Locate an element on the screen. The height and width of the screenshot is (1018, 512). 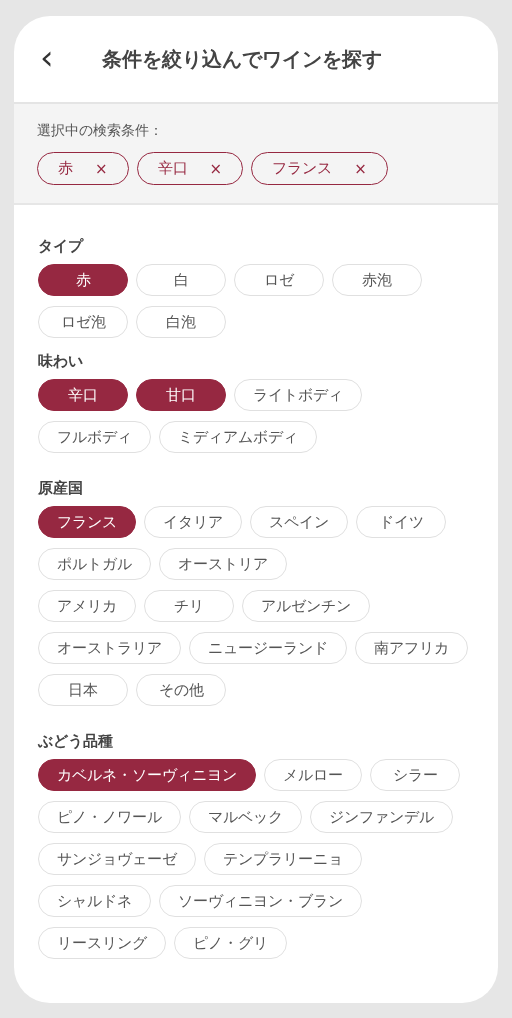
filter-chip: ジンファンデル is located at coordinates (381, 817).